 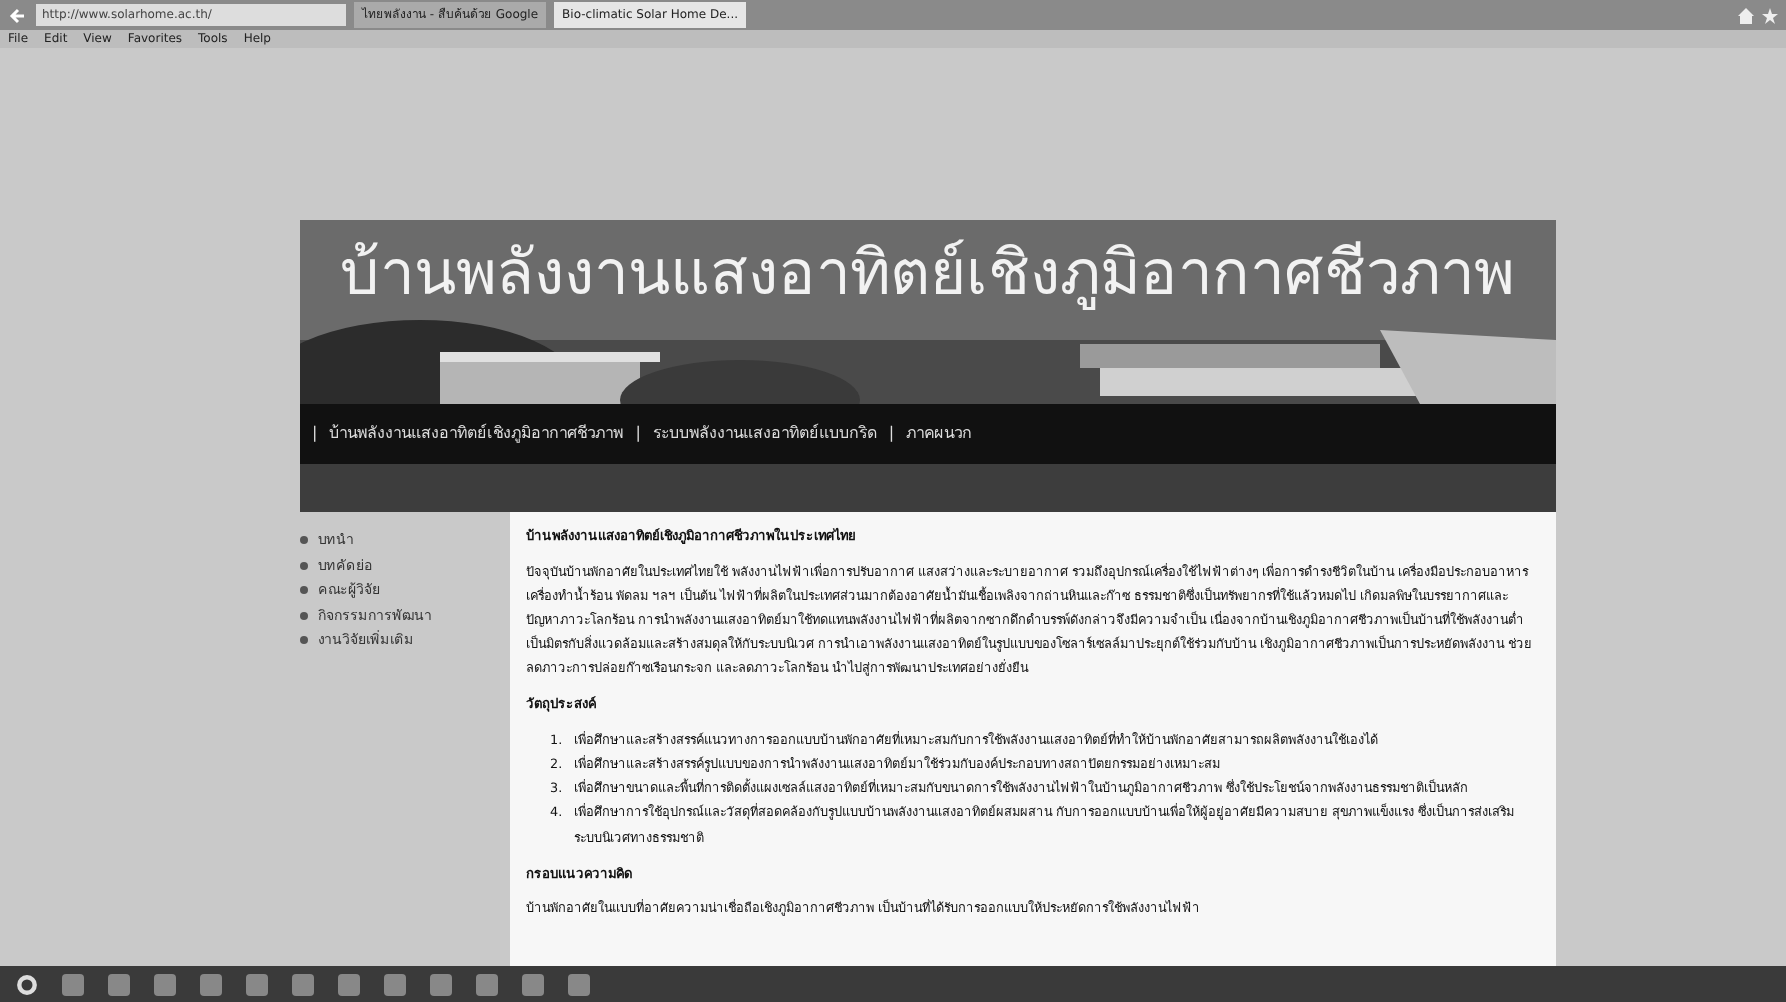 I want to click on nav-link: บ้านพลังงานแสงอาทิตย์เชิงภูมิอากาศชีวภาพ, so click(x=476, y=434).